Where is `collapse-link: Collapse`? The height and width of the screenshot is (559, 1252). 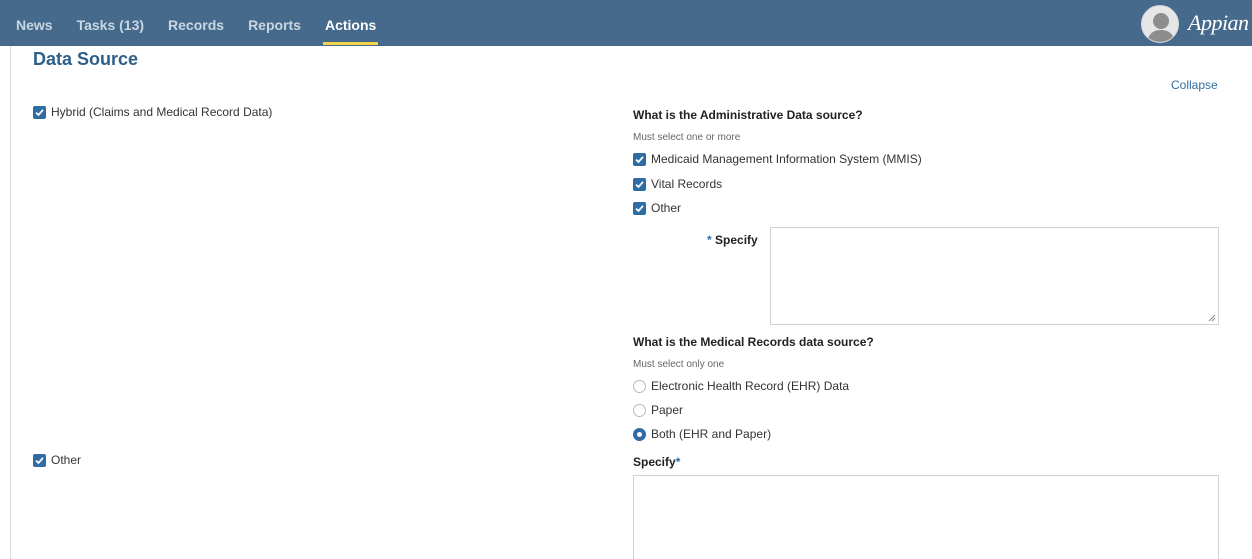 collapse-link: Collapse is located at coordinates (1194, 85).